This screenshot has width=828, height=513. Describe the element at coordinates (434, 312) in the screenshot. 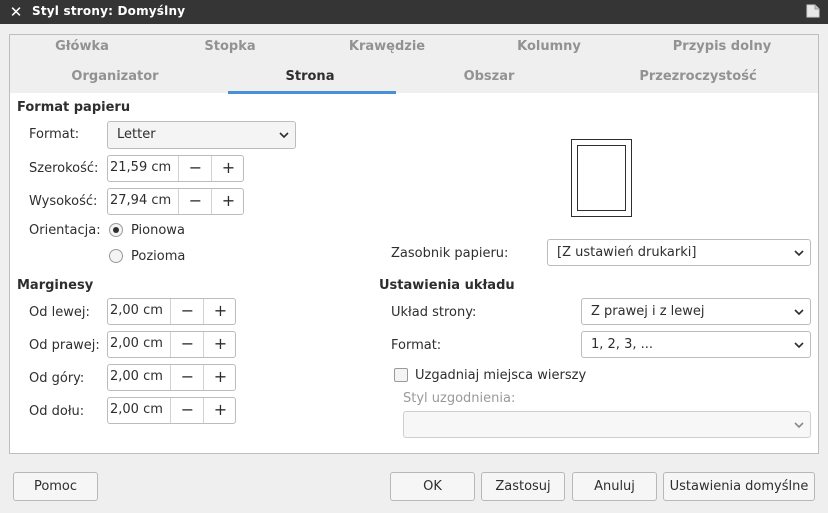

I see `page-layout-label: Układ strony:` at that location.